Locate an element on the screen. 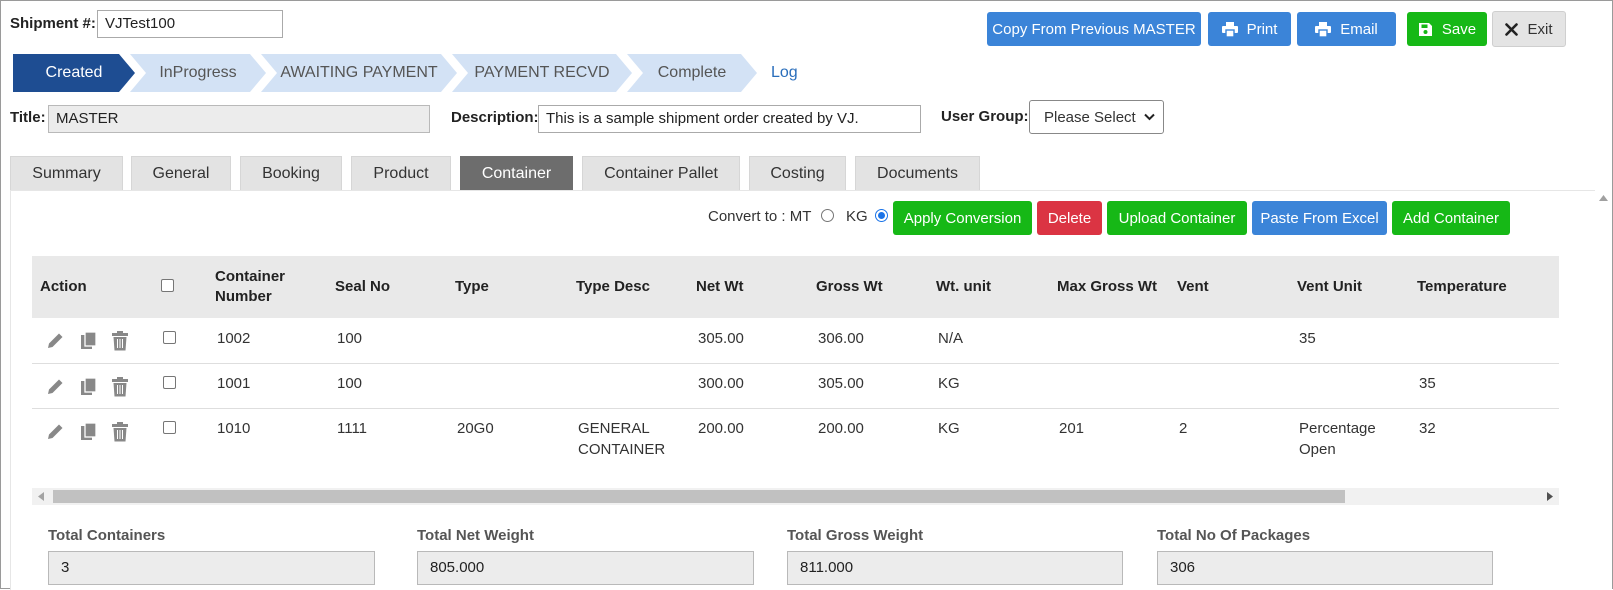 Image resolution: width=1613 pixels, height=590 pixels. print-button: Print is located at coordinates (1249, 29).